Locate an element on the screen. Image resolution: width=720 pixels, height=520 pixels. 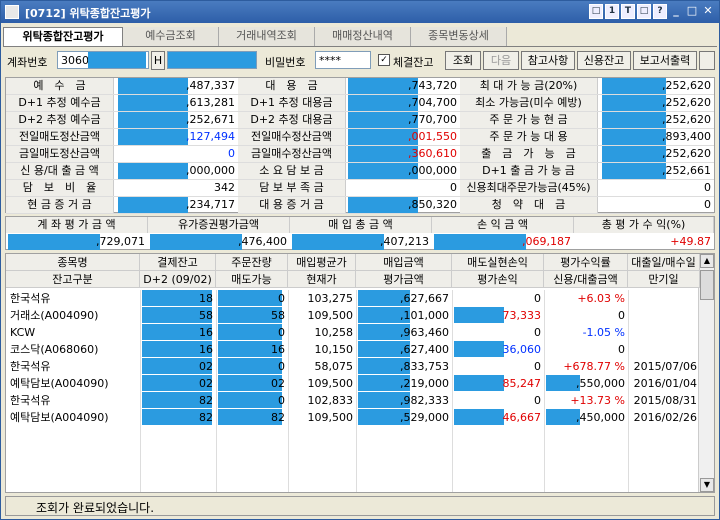
table-cell: 85,247 is located at coordinates (522, 383).